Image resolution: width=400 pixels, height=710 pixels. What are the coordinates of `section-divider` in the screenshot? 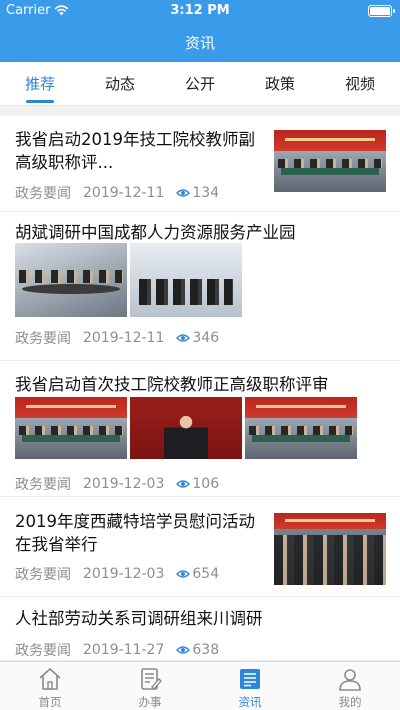 It's located at (200, 111).